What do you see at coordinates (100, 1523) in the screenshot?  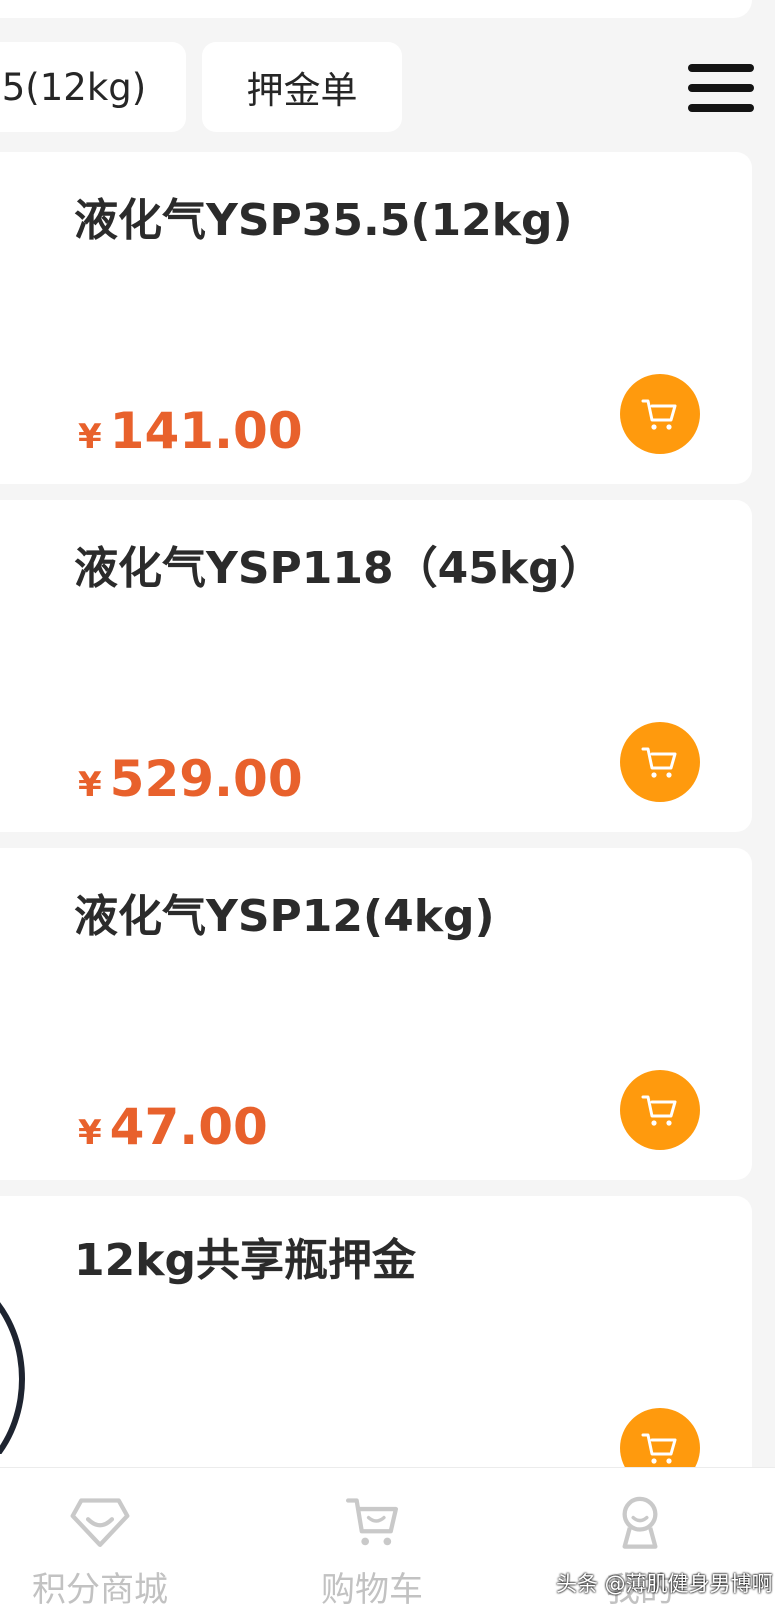 I see `diamond-icon` at bounding box center [100, 1523].